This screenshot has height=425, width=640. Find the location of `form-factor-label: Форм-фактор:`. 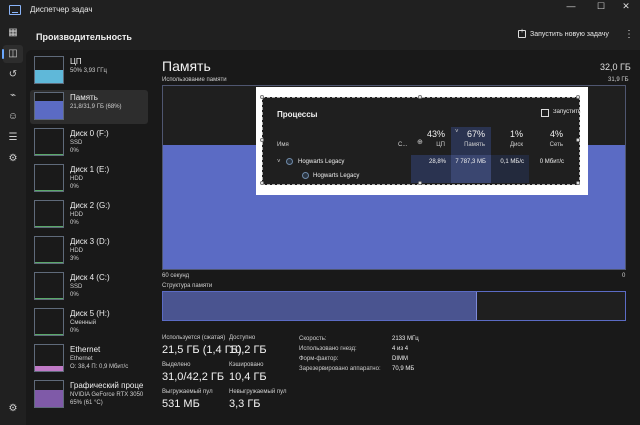

form-factor-label: Форм-фактор: is located at coordinates (319, 359).